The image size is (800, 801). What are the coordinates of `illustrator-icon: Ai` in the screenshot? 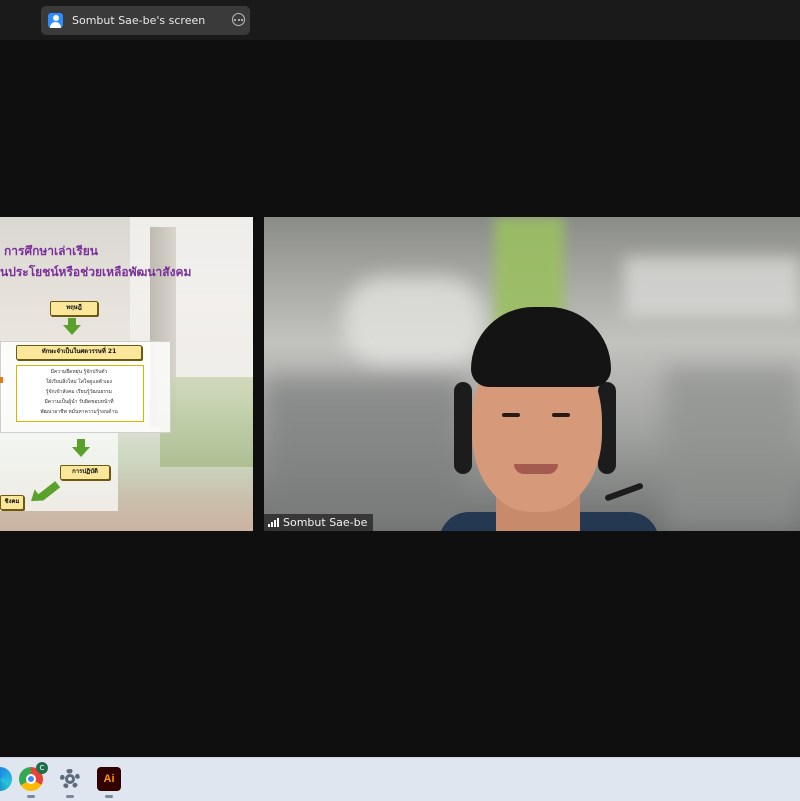 It's located at (109, 782).